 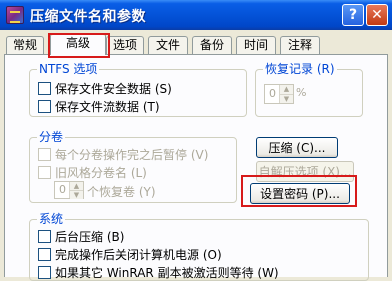 What do you see at coordinates (300, 45) in the screenshot?
I see `tab-comment: 注释` at bounding box center [300, 45].